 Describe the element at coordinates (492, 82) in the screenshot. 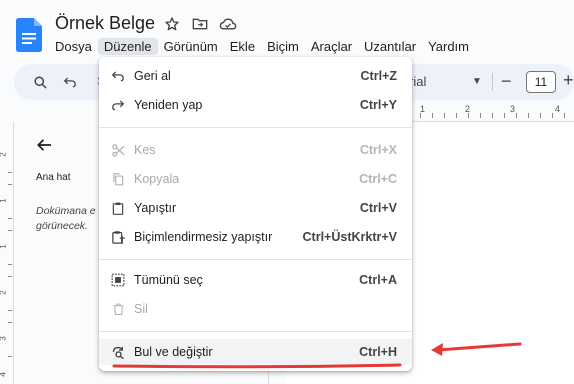

I see `toolbar-divider` at that location.